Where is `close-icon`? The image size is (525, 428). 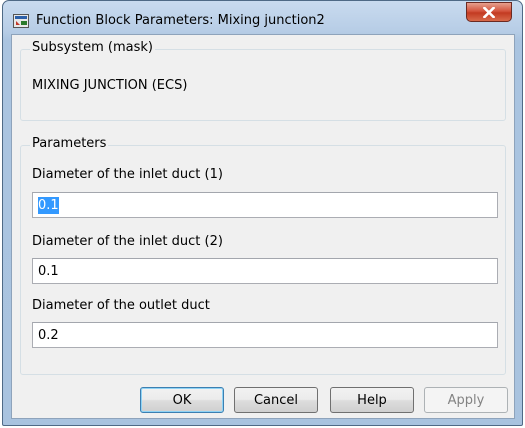
close-icon is located at coordinates (489, 12).